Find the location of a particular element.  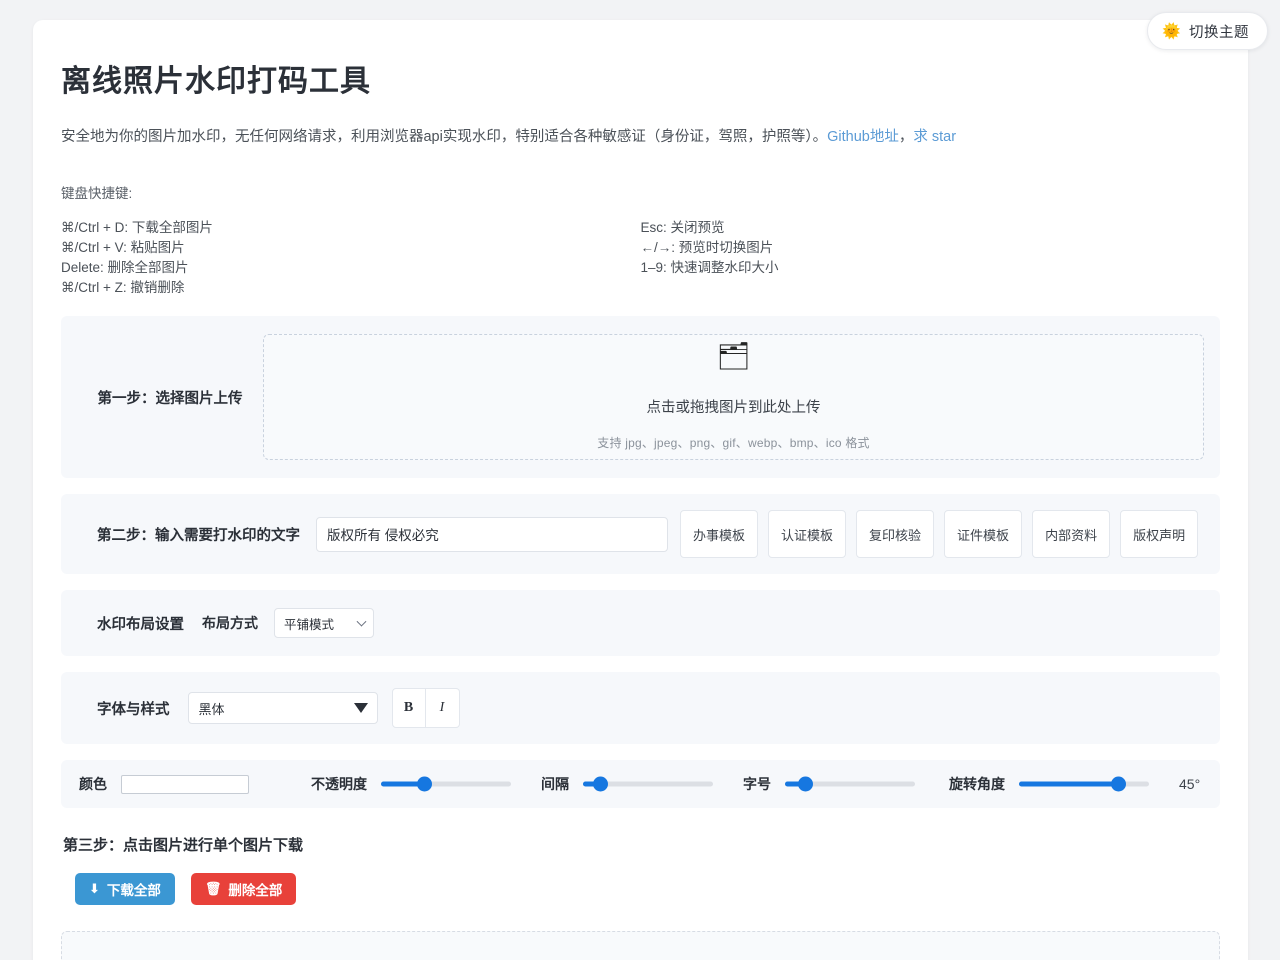

bold-button: B is located at coordinates (408, 708).